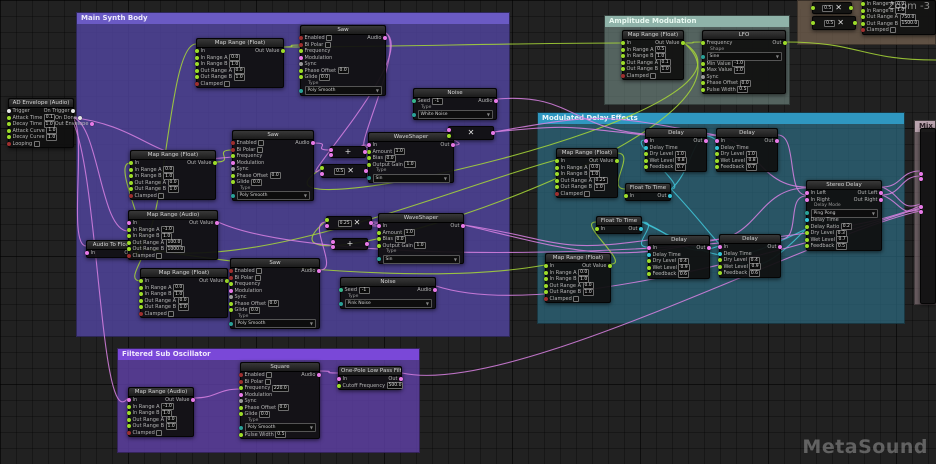 The width and height of the screenshot is (936, 464). Describe the element at coordinates (807, 220) in the screenshot. I see `time-pin` at that location.